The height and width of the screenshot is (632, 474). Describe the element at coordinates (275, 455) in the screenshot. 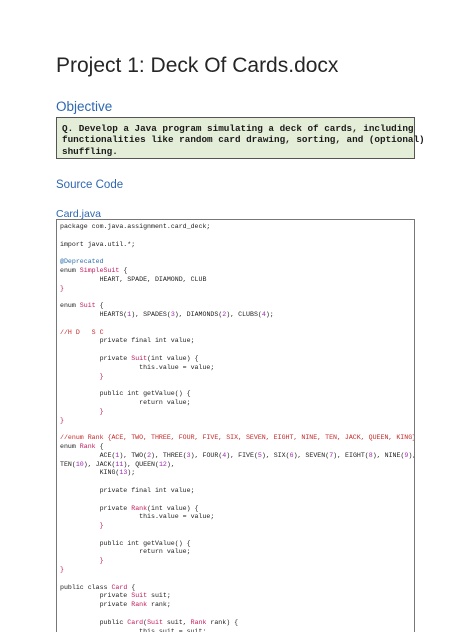

I see `code-token: ), SIX(` at that location.